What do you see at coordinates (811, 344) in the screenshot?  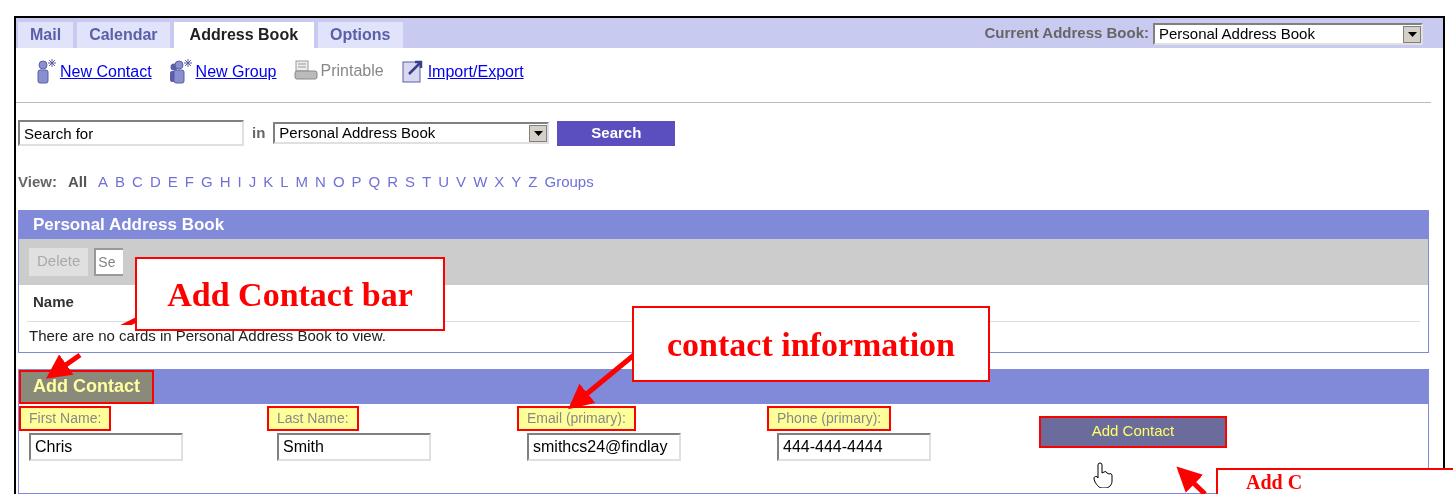 I see `callout-text: contact information` at bounding box center [811, 344].